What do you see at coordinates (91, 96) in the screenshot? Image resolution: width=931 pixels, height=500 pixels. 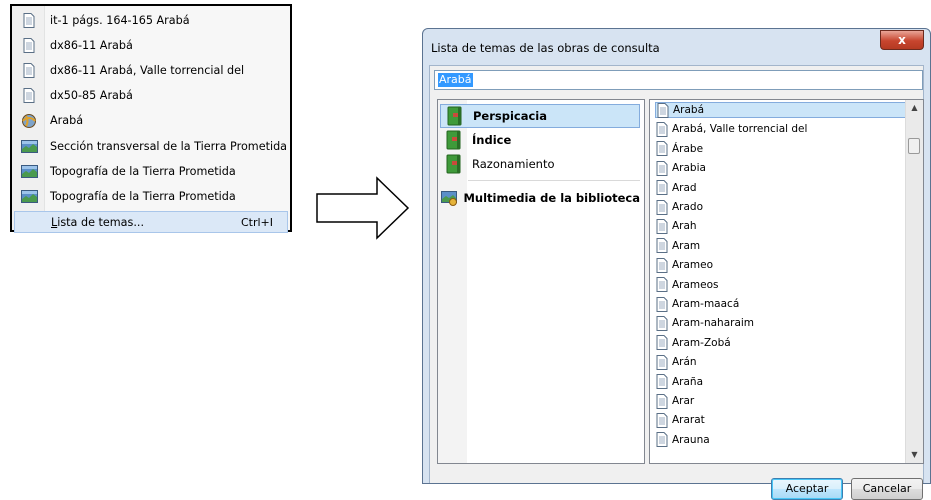 I see `menu-item-label: dx50-85 Arabá` at bounding box center [91, 96].